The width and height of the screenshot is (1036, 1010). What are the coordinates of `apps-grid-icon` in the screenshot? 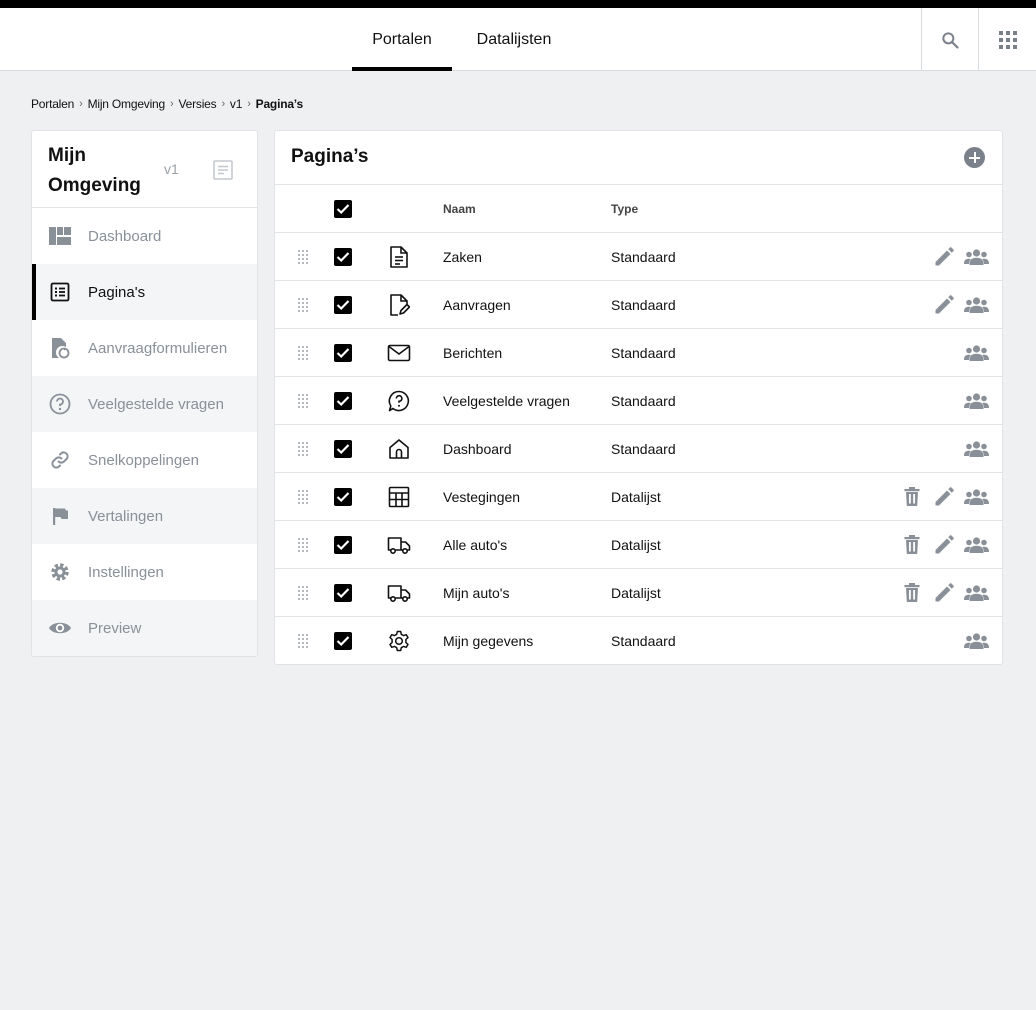 It's located at (1007, 39).